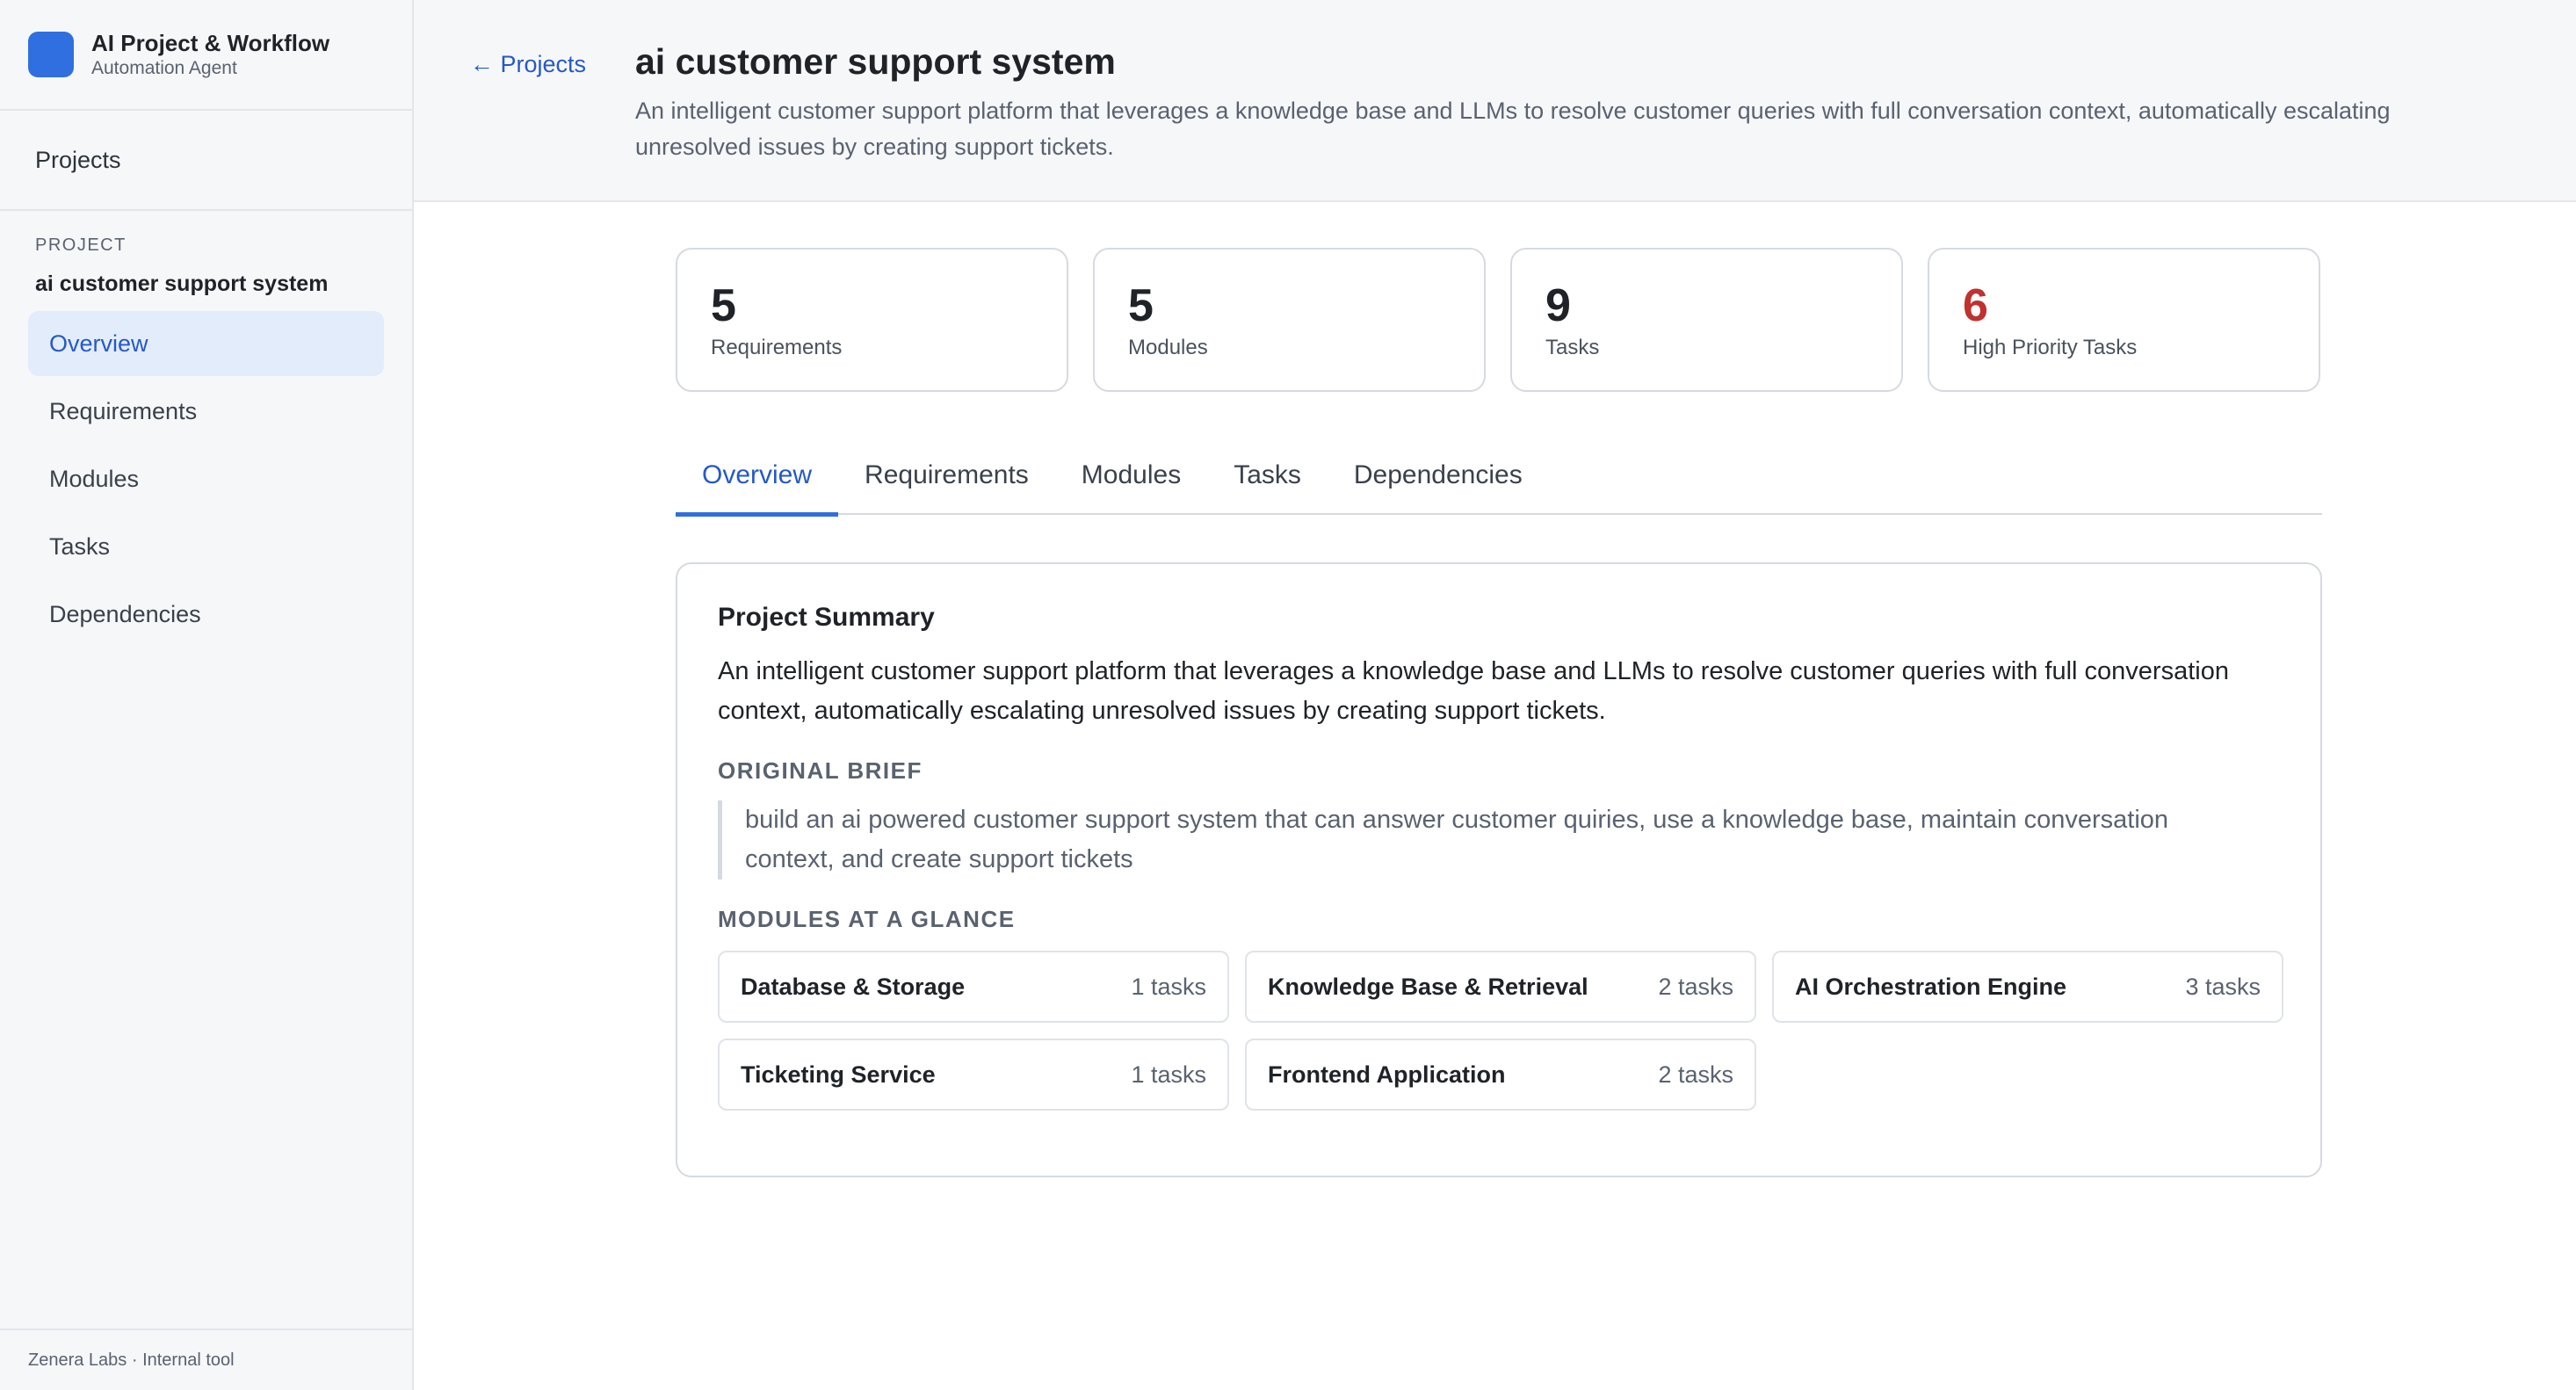  Describe the element at coordinates (946, 474) in the screenshot. I see `tab-requirements: Requirements` at that location.